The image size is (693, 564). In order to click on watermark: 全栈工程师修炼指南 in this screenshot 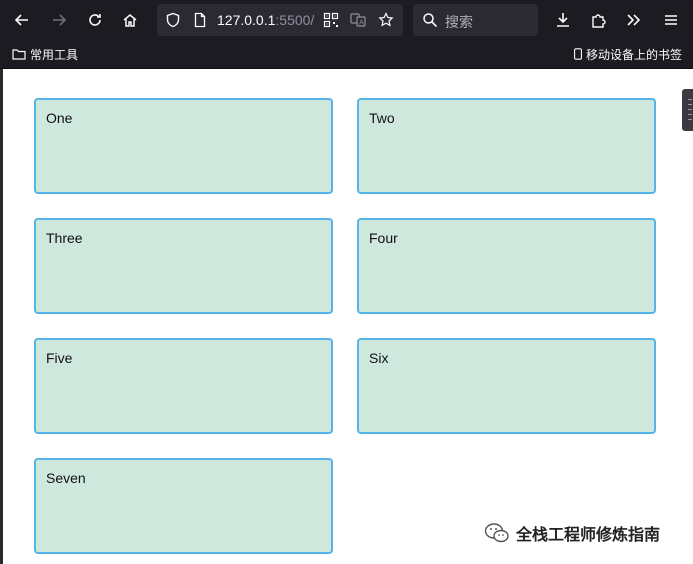, I will do `click(572, 533)`.